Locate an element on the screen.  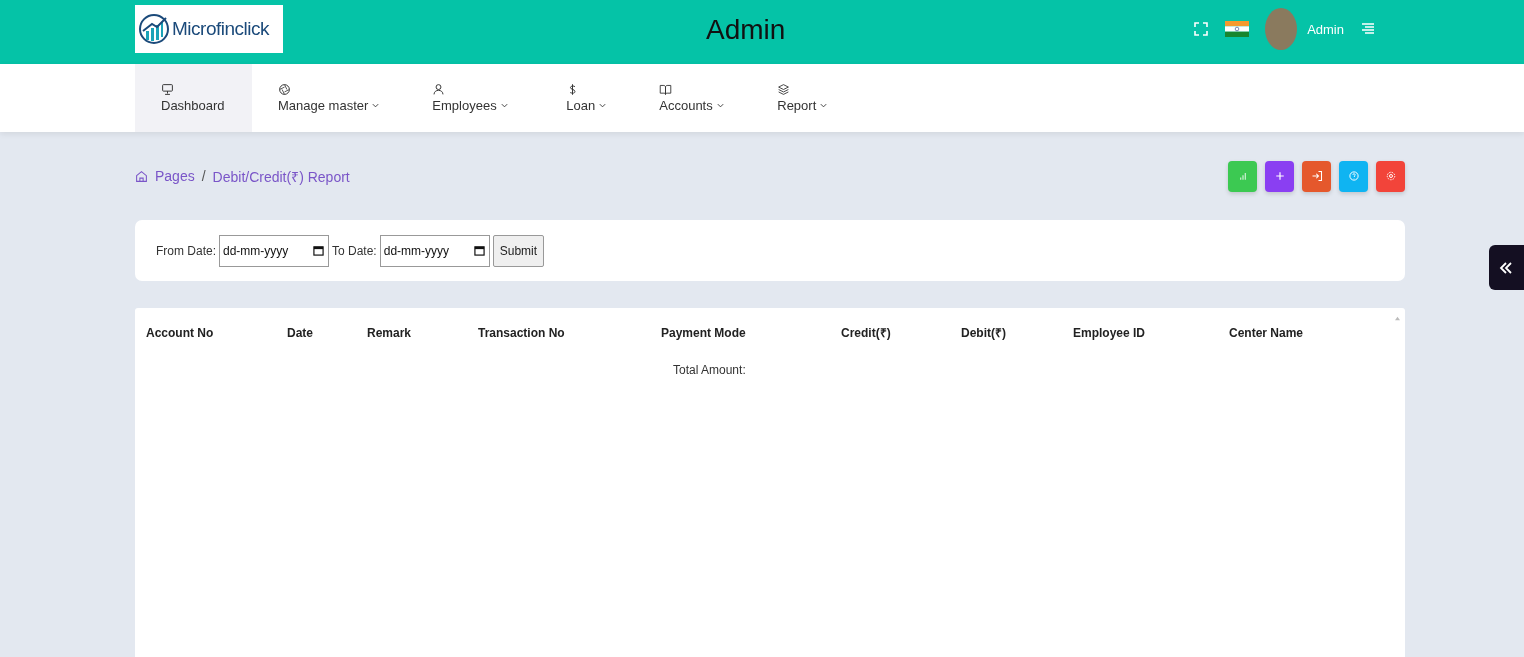
nav-item: Report is located at coordinates (803, 98).